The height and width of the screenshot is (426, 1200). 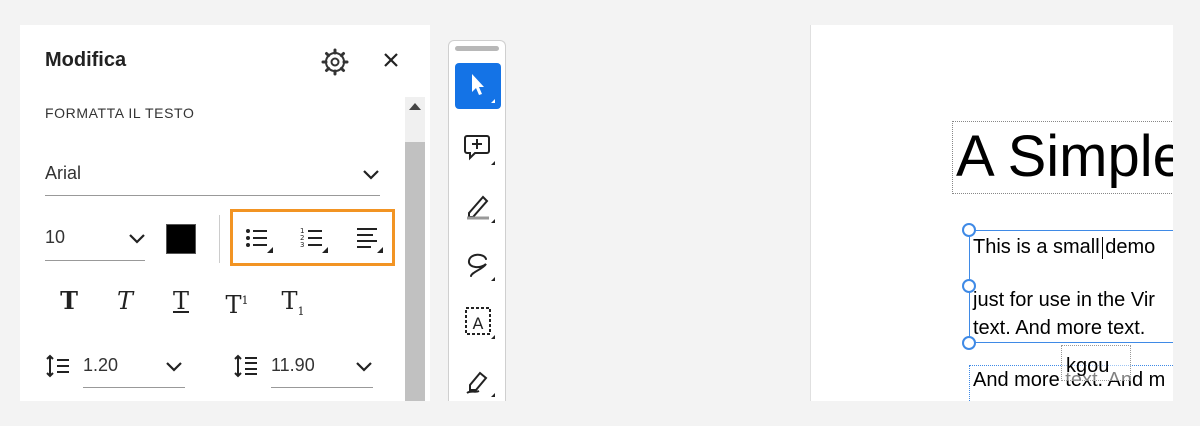 What do you see at coordinates (1088, 366) in the screenshot?
I see `font-preview-text: kgou` at bounding box center [1088, 366].